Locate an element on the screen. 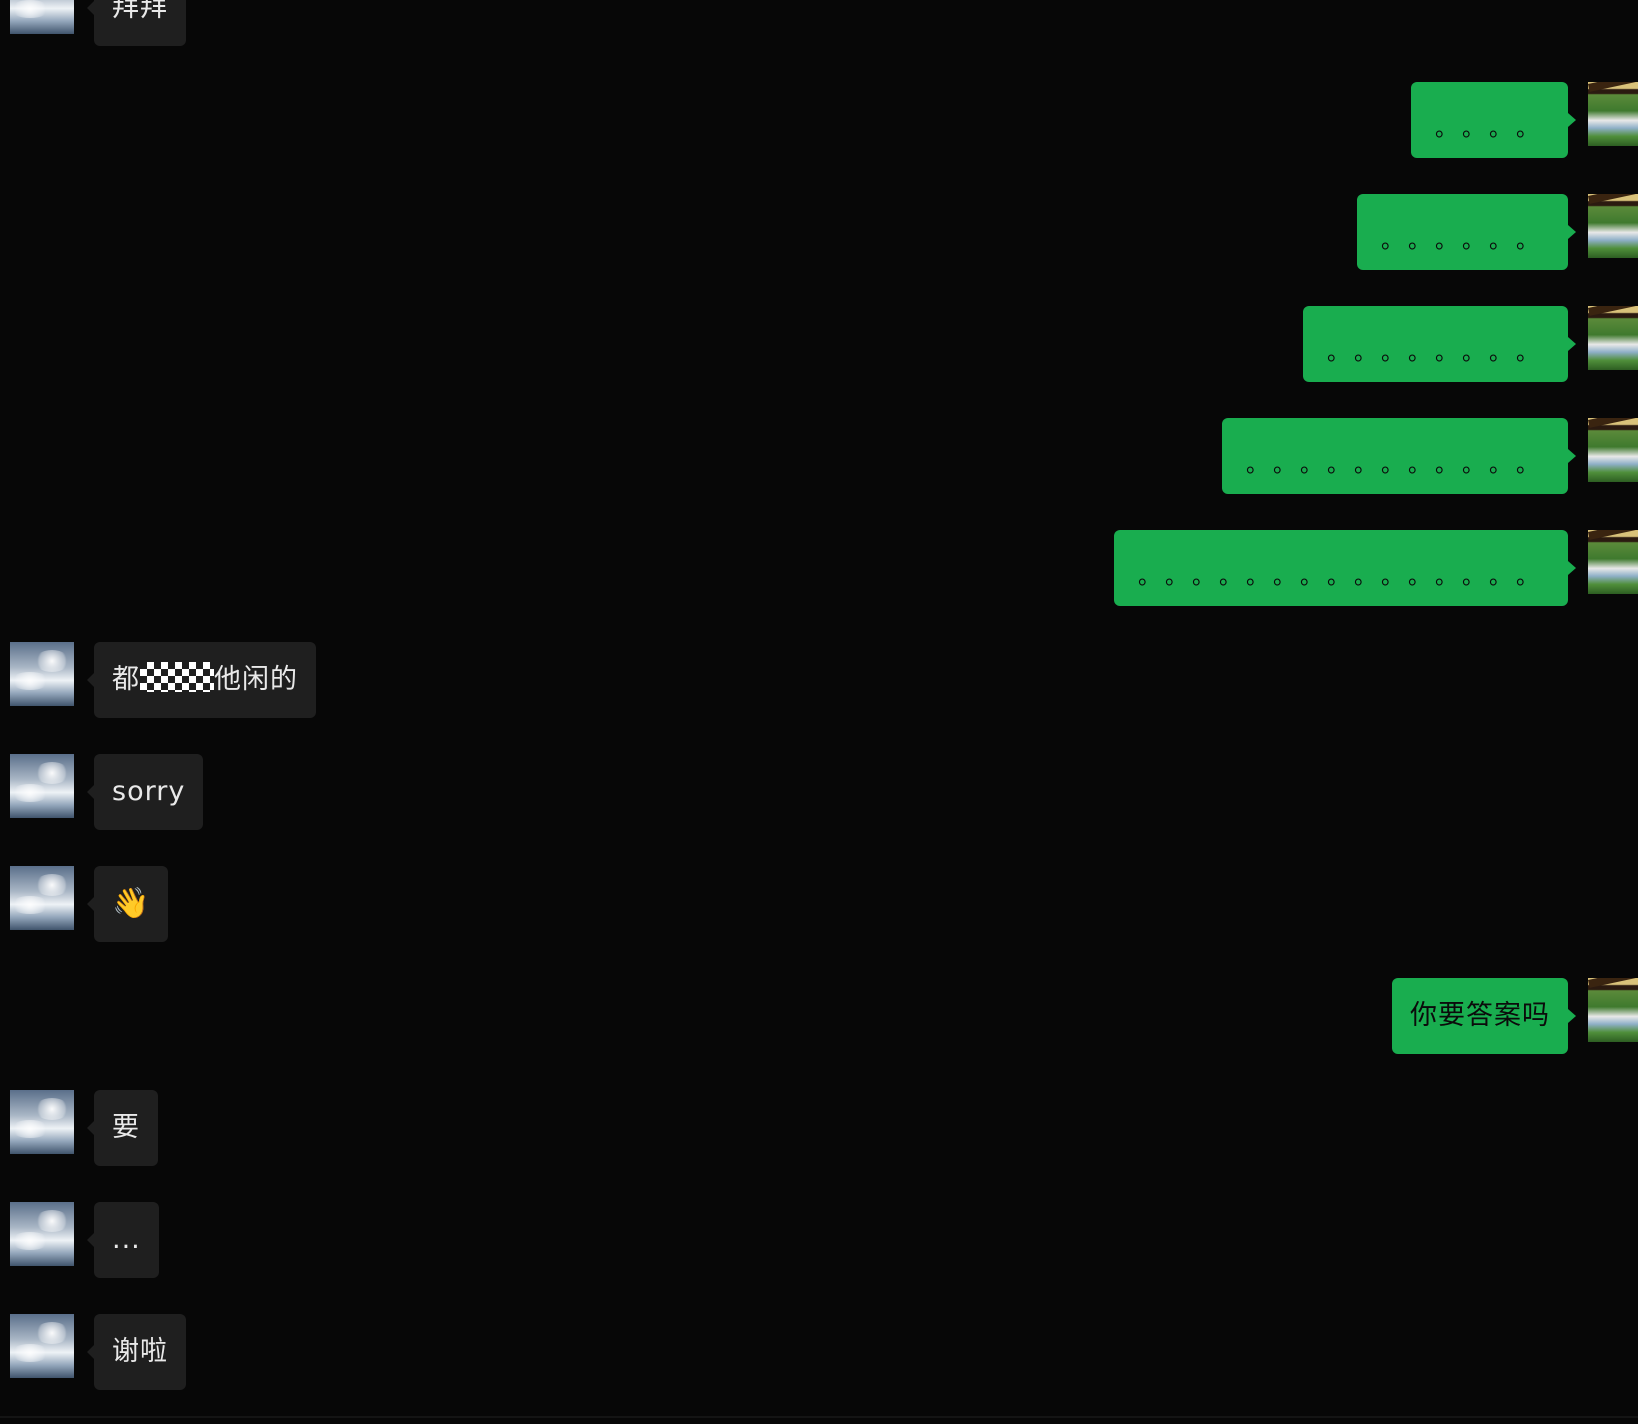 Image resolution: width=1638 pixels, height=1424 pixels. incoming-message: 👋 is located at coordinates (127, 904).